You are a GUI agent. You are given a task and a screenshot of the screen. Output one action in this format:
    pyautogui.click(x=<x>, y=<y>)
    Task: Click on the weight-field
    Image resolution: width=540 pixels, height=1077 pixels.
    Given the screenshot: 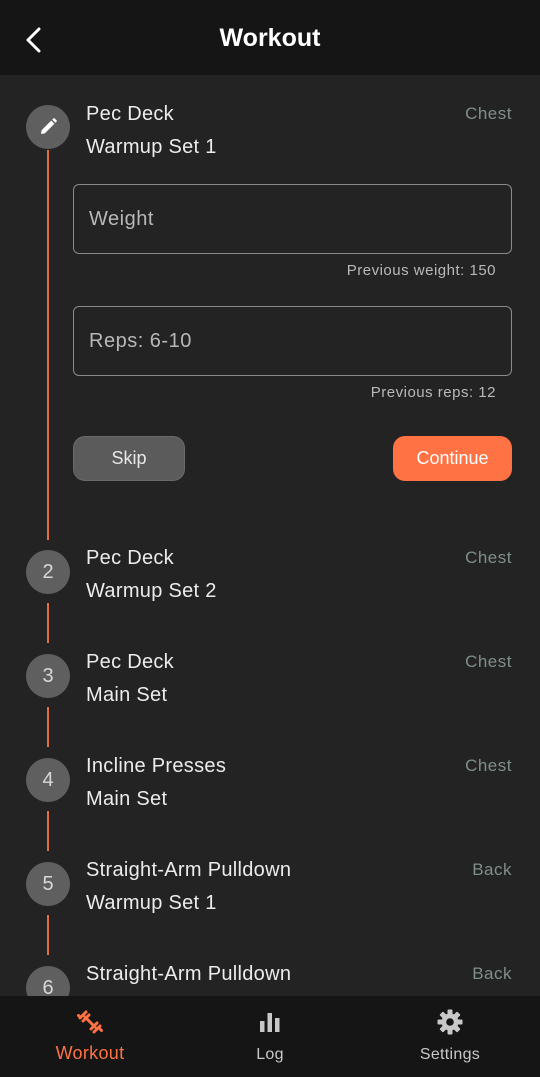 What is the action you would take?
    pyautogui.click(x=292, y=219)
    